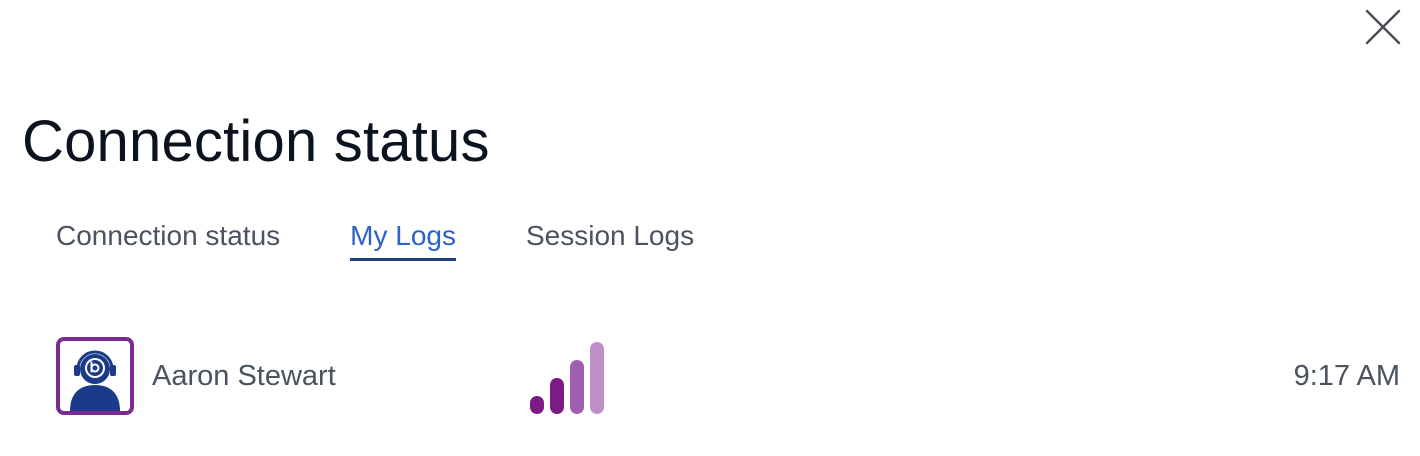 This screenshot has height=456, width=1420. I want to click on tab-session-logs: Session Logs, so click(610, 240).